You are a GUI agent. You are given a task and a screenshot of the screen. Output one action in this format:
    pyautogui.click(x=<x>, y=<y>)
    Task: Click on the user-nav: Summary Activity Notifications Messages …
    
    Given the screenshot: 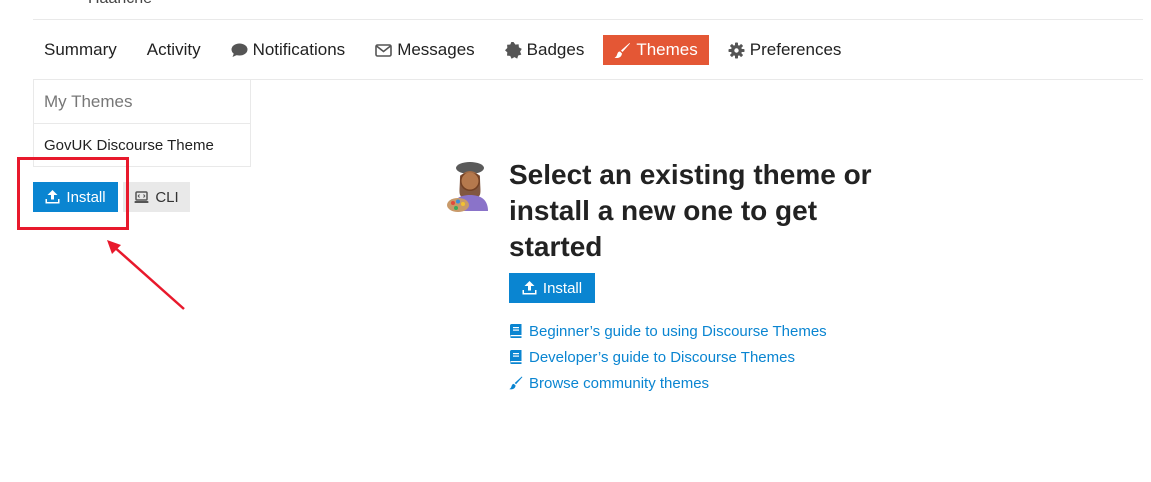 What is the action you would take?
    pyautogui.click(x=446, y=50)
    